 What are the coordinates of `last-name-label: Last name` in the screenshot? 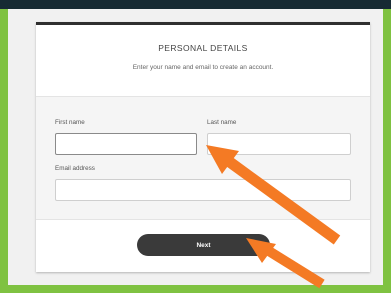 It's located at (222, 122).